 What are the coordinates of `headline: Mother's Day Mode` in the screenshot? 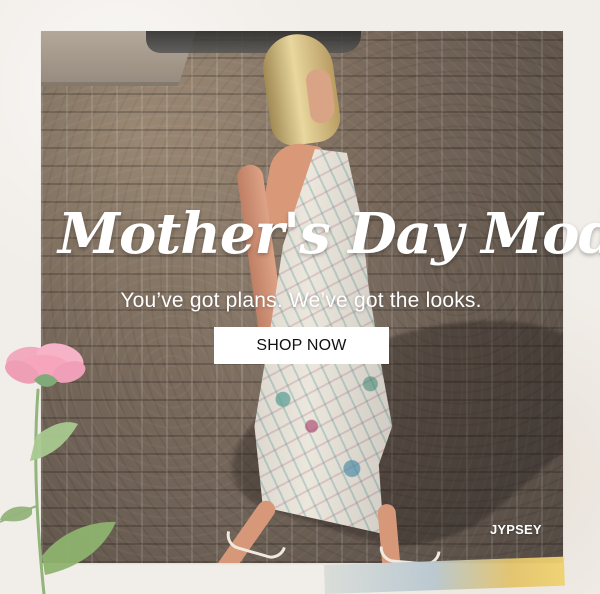 It's located at (329, 234).